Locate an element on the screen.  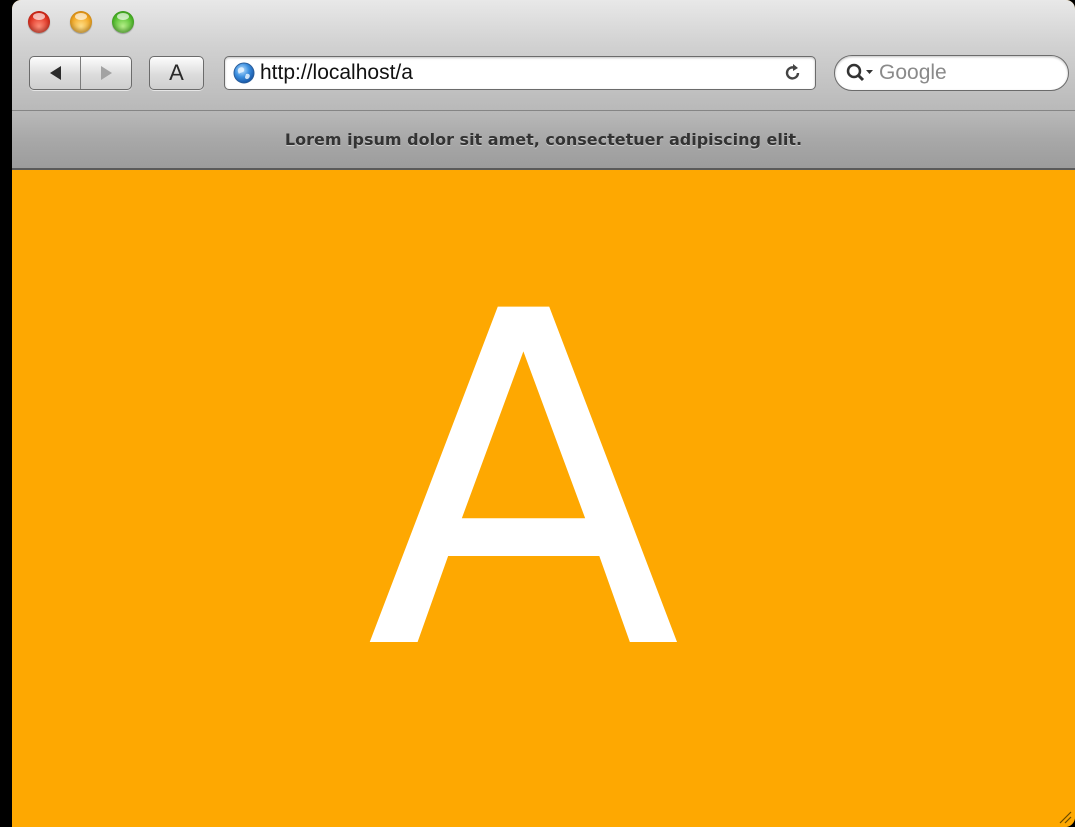
minimize-window-button is located at coordinates (81, 22).